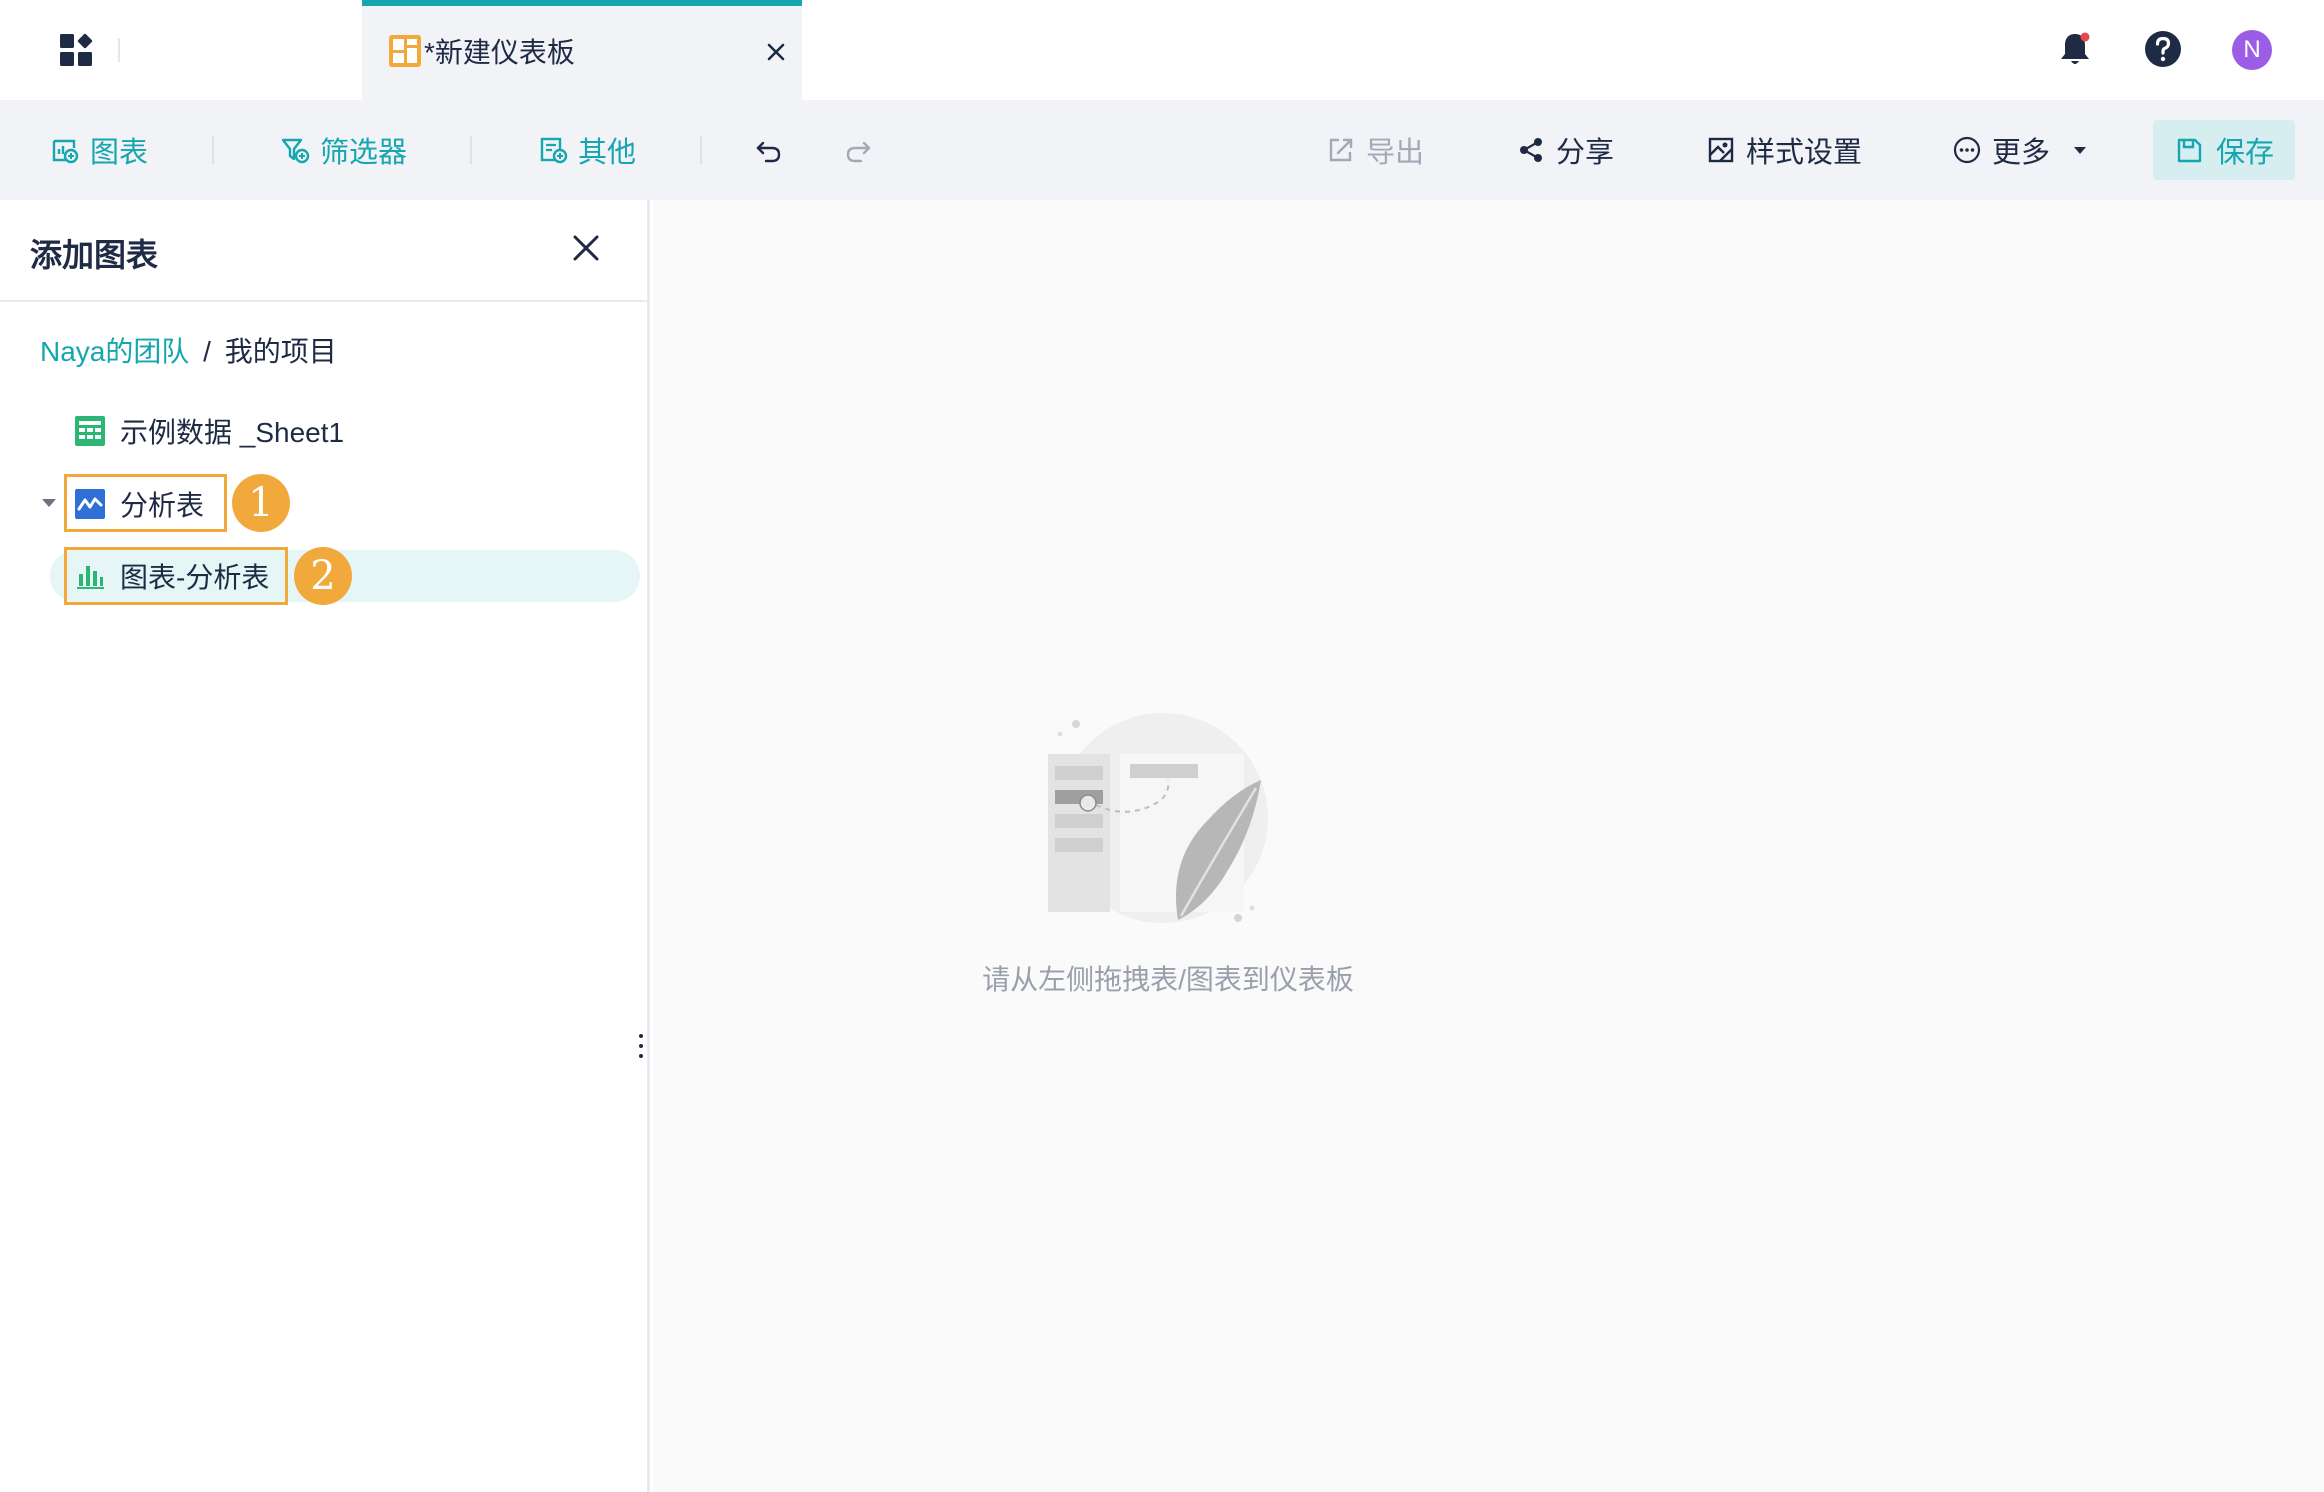 The image size is (2324, 1492). Describe the element at coordinates (1162, 50) in the screenshot. I see `top-bar: *新建仪表板 N` at that location.